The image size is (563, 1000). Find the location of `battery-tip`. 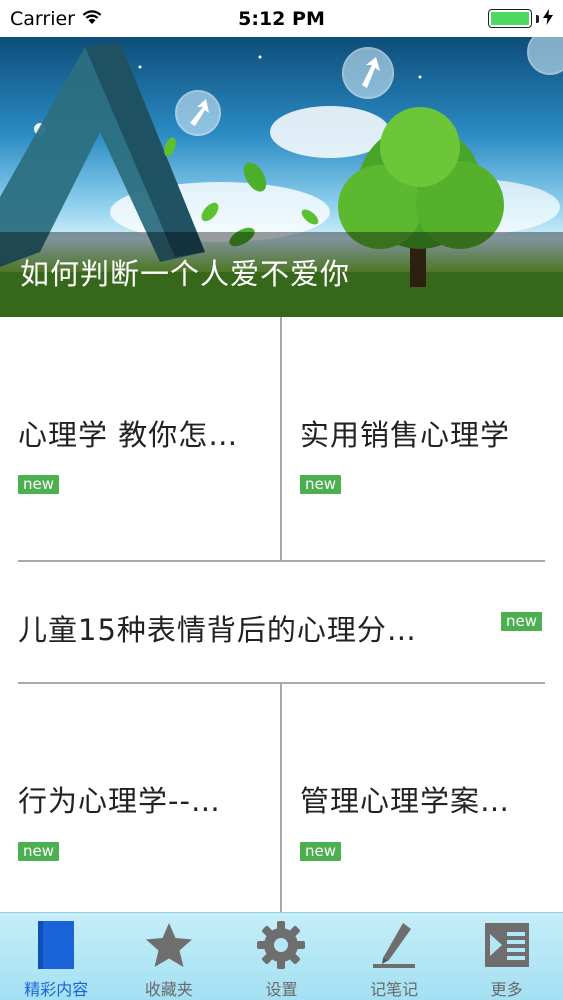

battery-tip is located at coordinates (537, 18).